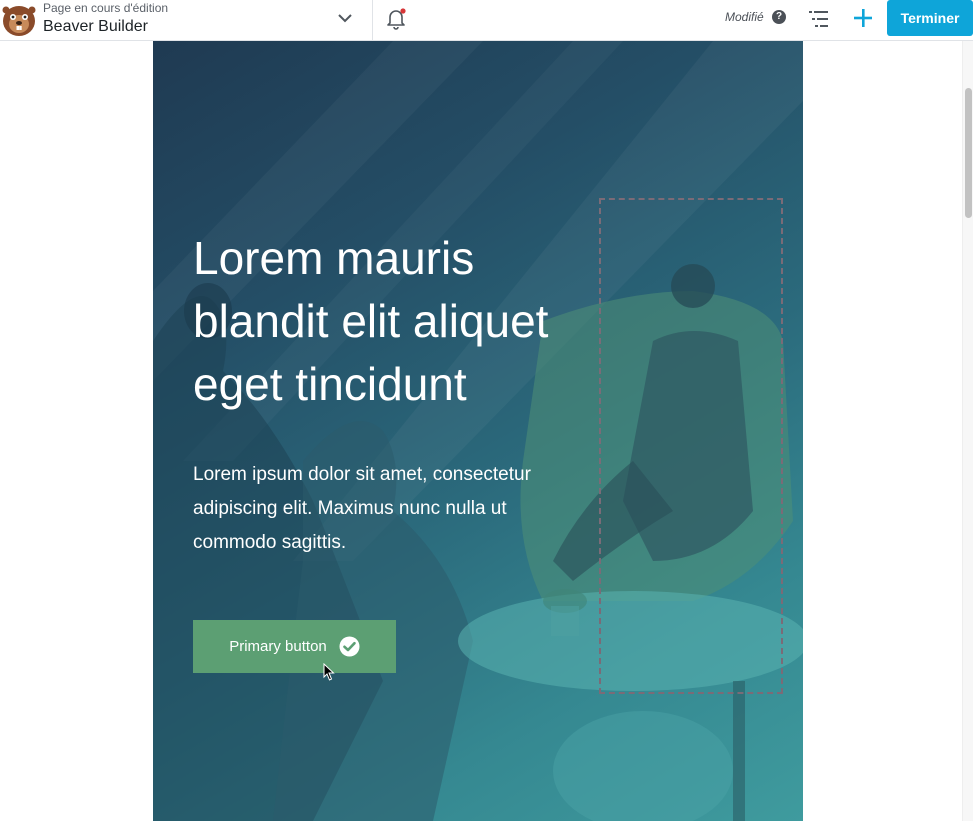  I want to click on done-button: Terminer, so click(930, 18).